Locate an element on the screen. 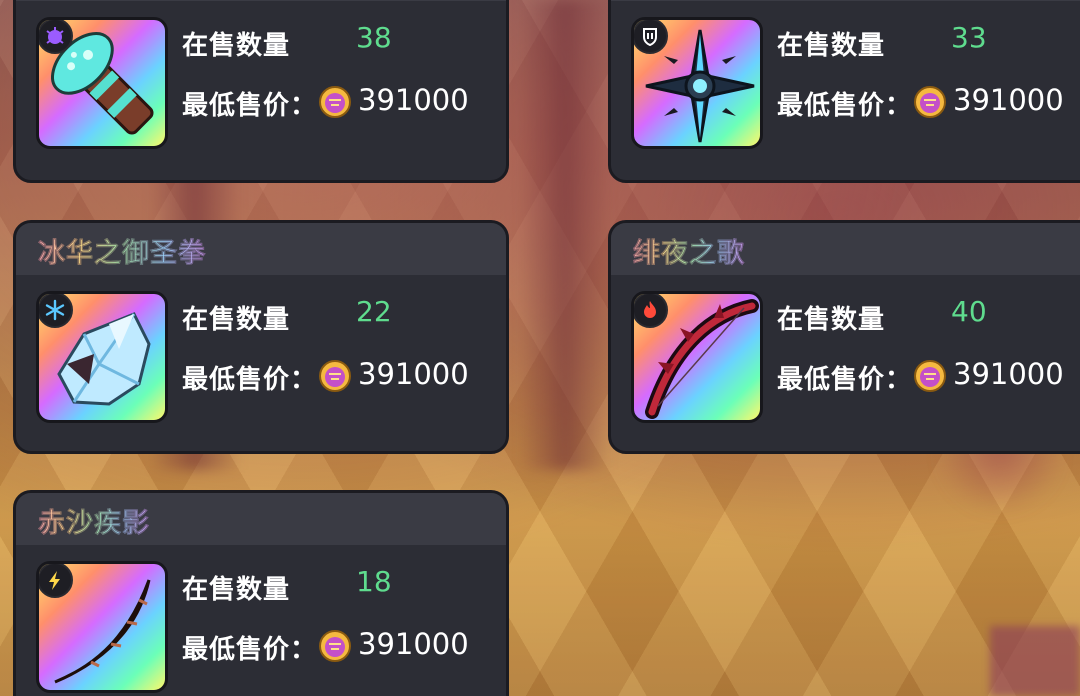  crimson-bow-icon is located at coordinates (697, 357).